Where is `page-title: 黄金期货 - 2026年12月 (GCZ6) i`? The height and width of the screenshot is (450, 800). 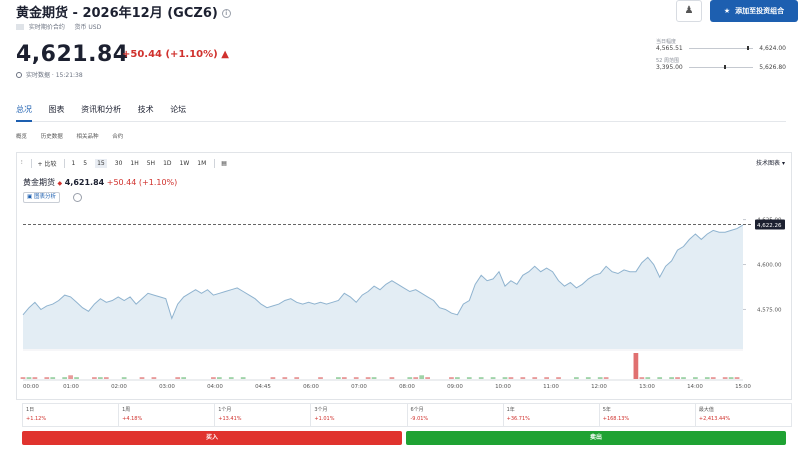
page-title: 黄金期货 - 2026年12月 (GCZ6) i is located at coordinates (123, 11).